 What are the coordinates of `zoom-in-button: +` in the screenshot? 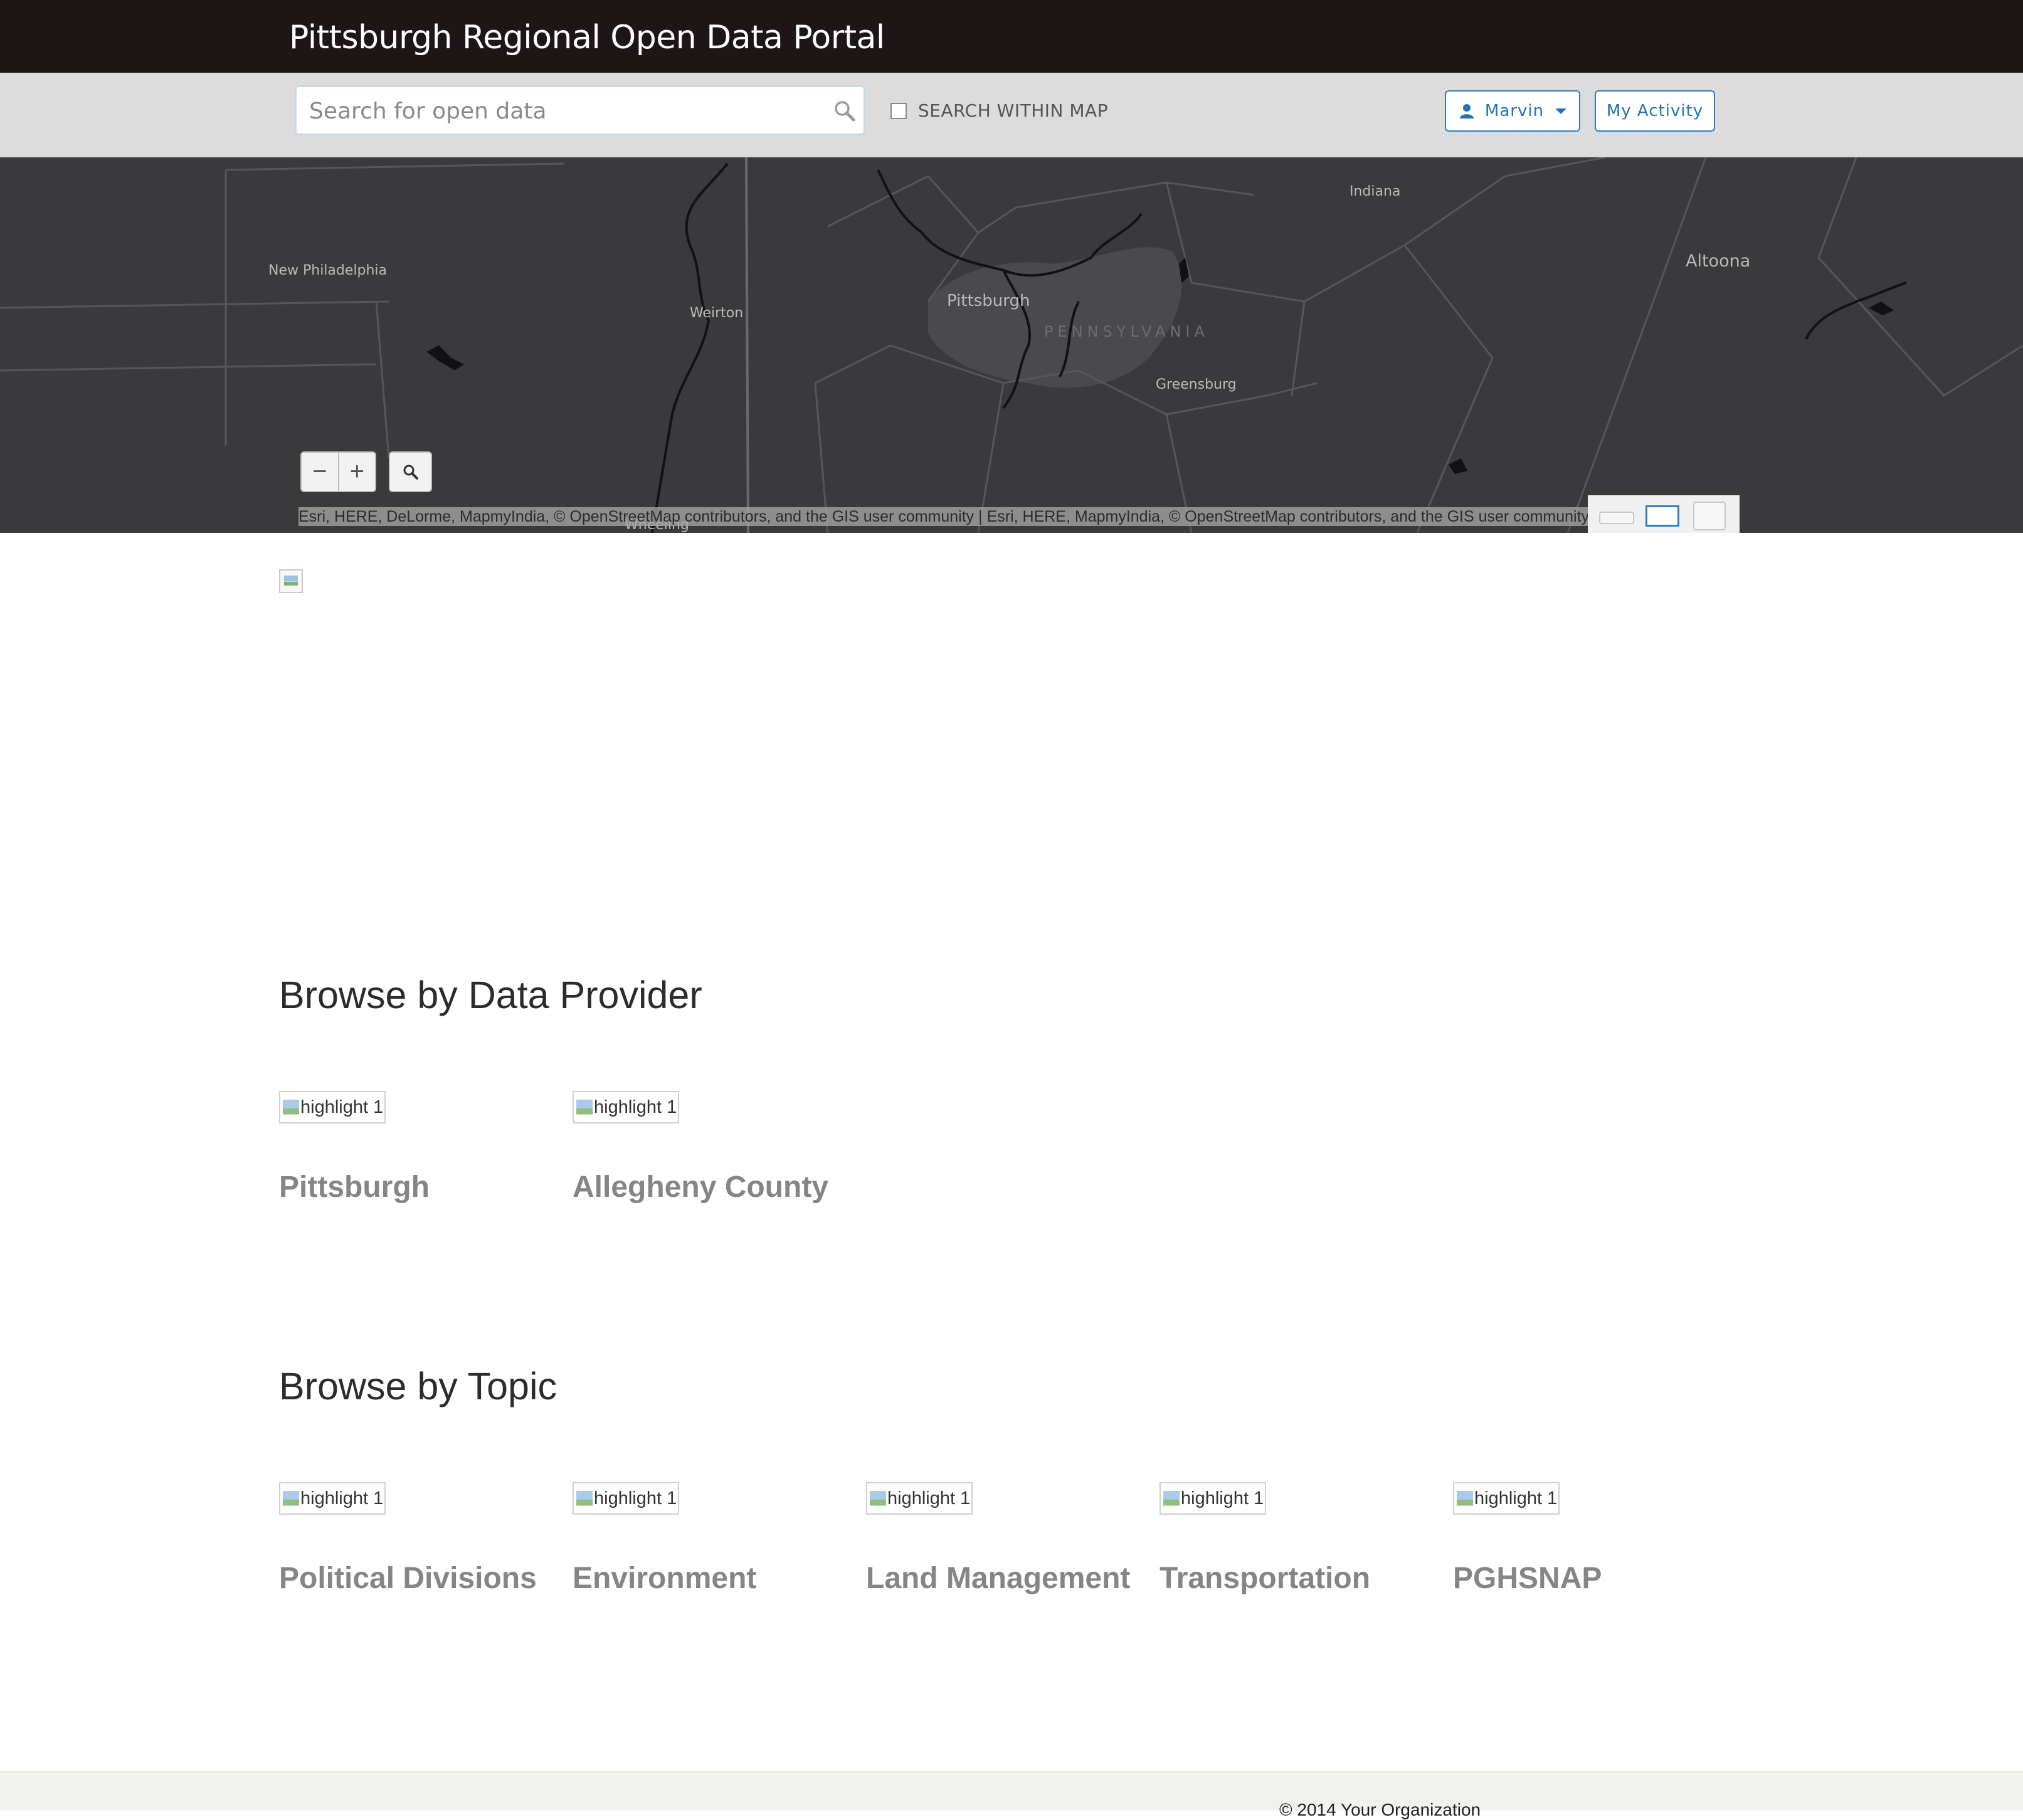 It's located at (357, 472).